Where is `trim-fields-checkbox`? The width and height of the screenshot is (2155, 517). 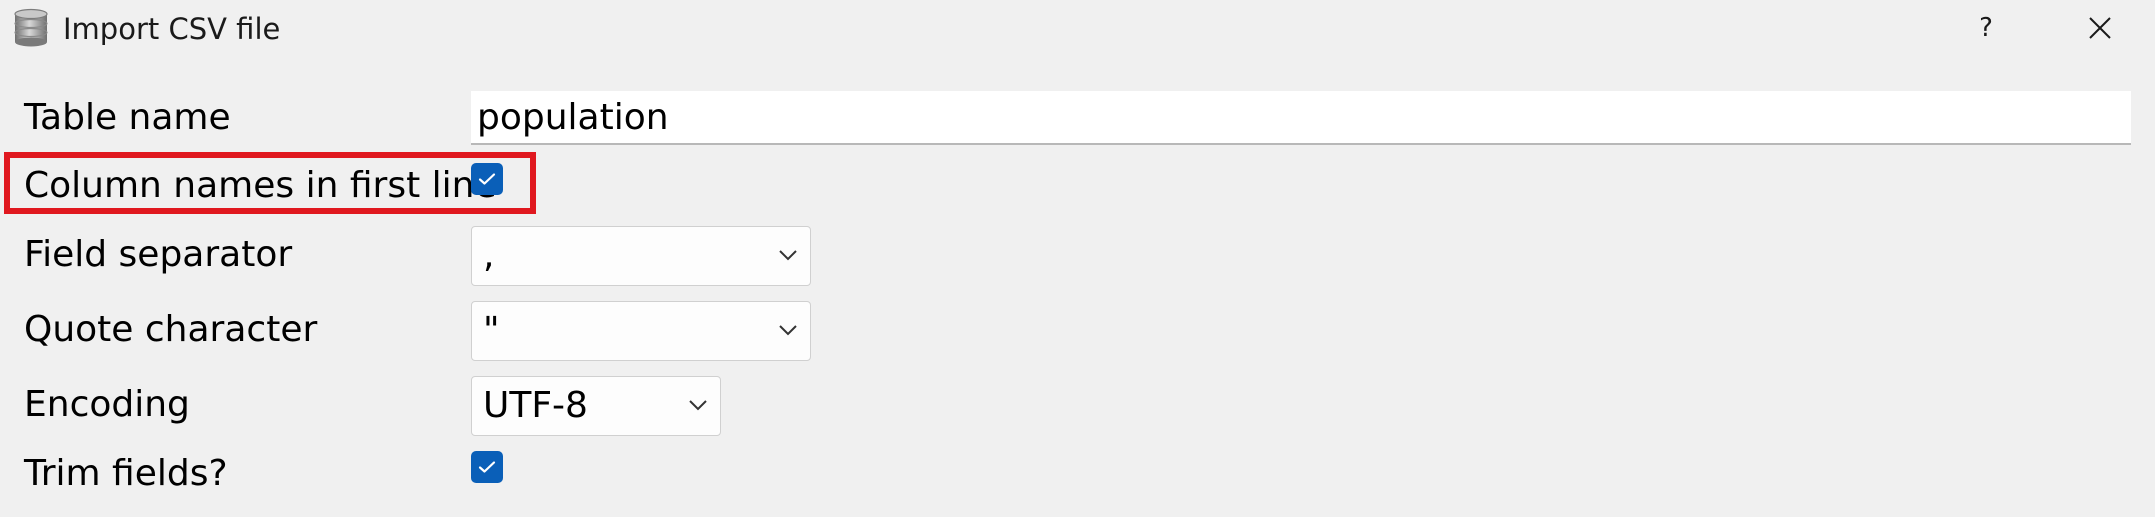 trim-fields-checkbox is located at coordinates (487, 467).